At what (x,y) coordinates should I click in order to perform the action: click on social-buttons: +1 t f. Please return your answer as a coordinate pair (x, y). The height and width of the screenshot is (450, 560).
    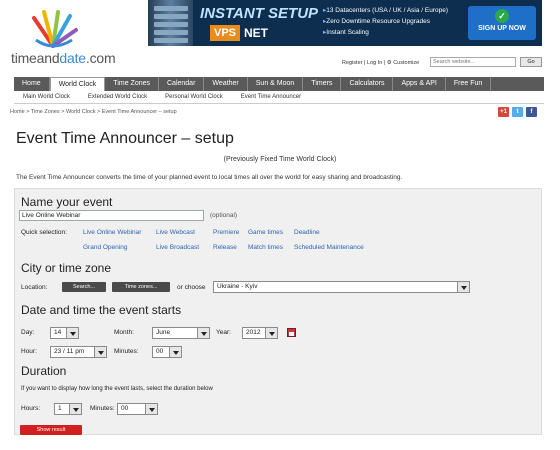
    Looking at the image, I should click on (517, 112).